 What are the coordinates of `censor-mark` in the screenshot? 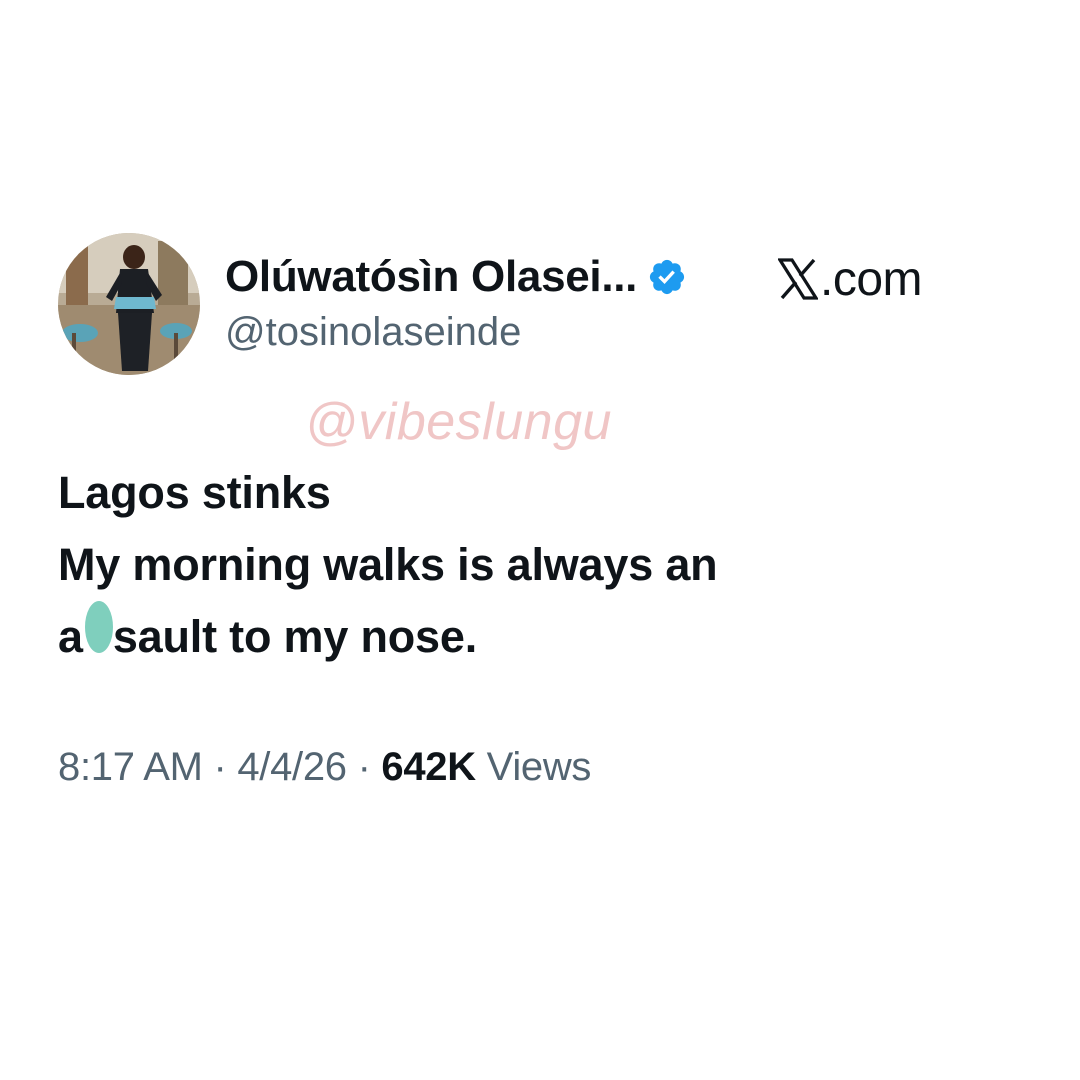 It's located at (98, 627).